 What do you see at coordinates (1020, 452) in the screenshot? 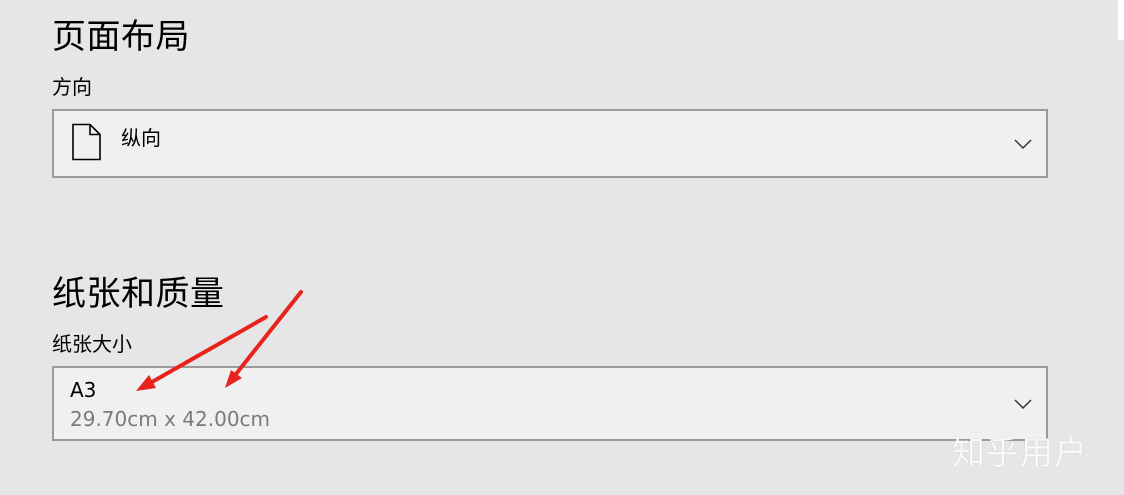
I see `watermark-text: 知乎用户` at bounding box center [1020, 452].